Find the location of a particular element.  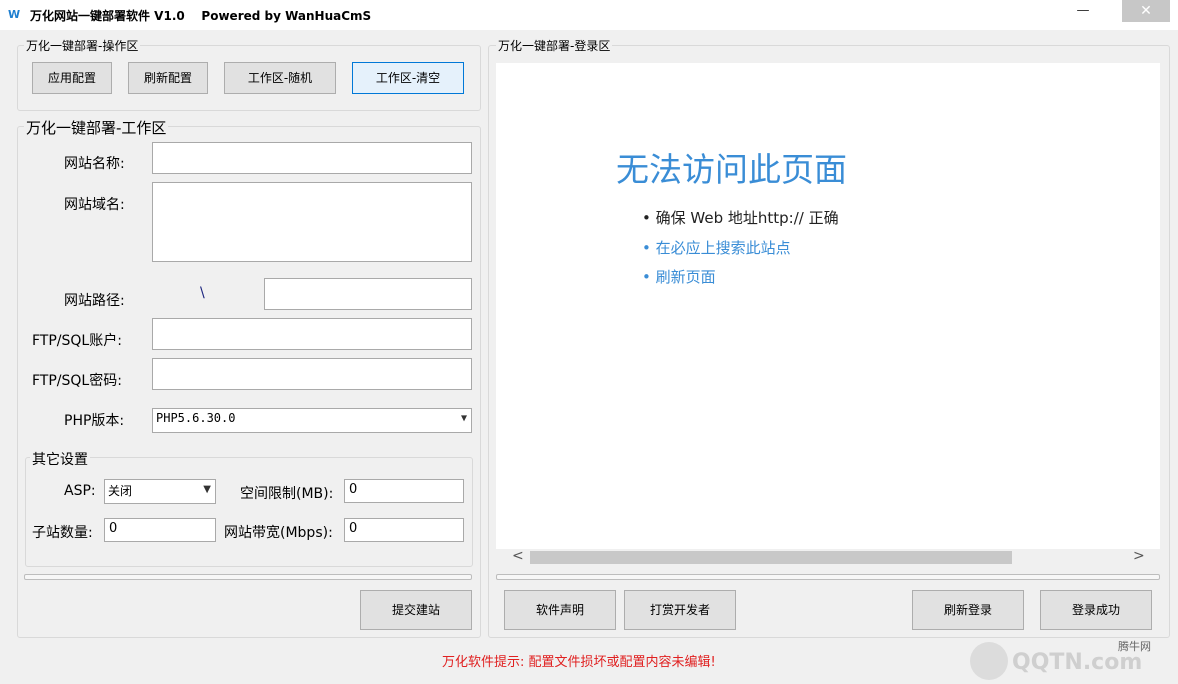

login-success-button: 登录成功 is located at coordinates (1096, 610).